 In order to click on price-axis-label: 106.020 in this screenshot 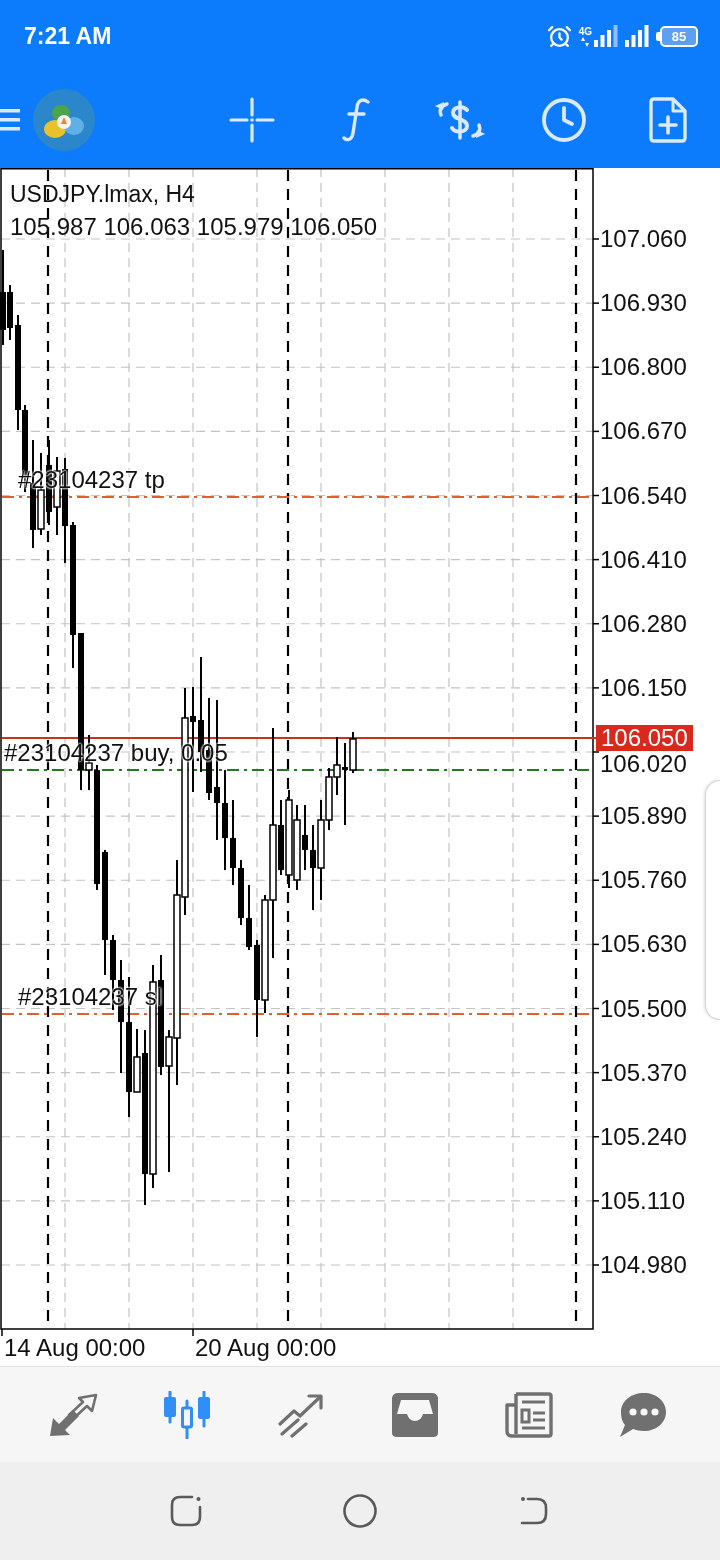, I will do `click(643, 764)`.